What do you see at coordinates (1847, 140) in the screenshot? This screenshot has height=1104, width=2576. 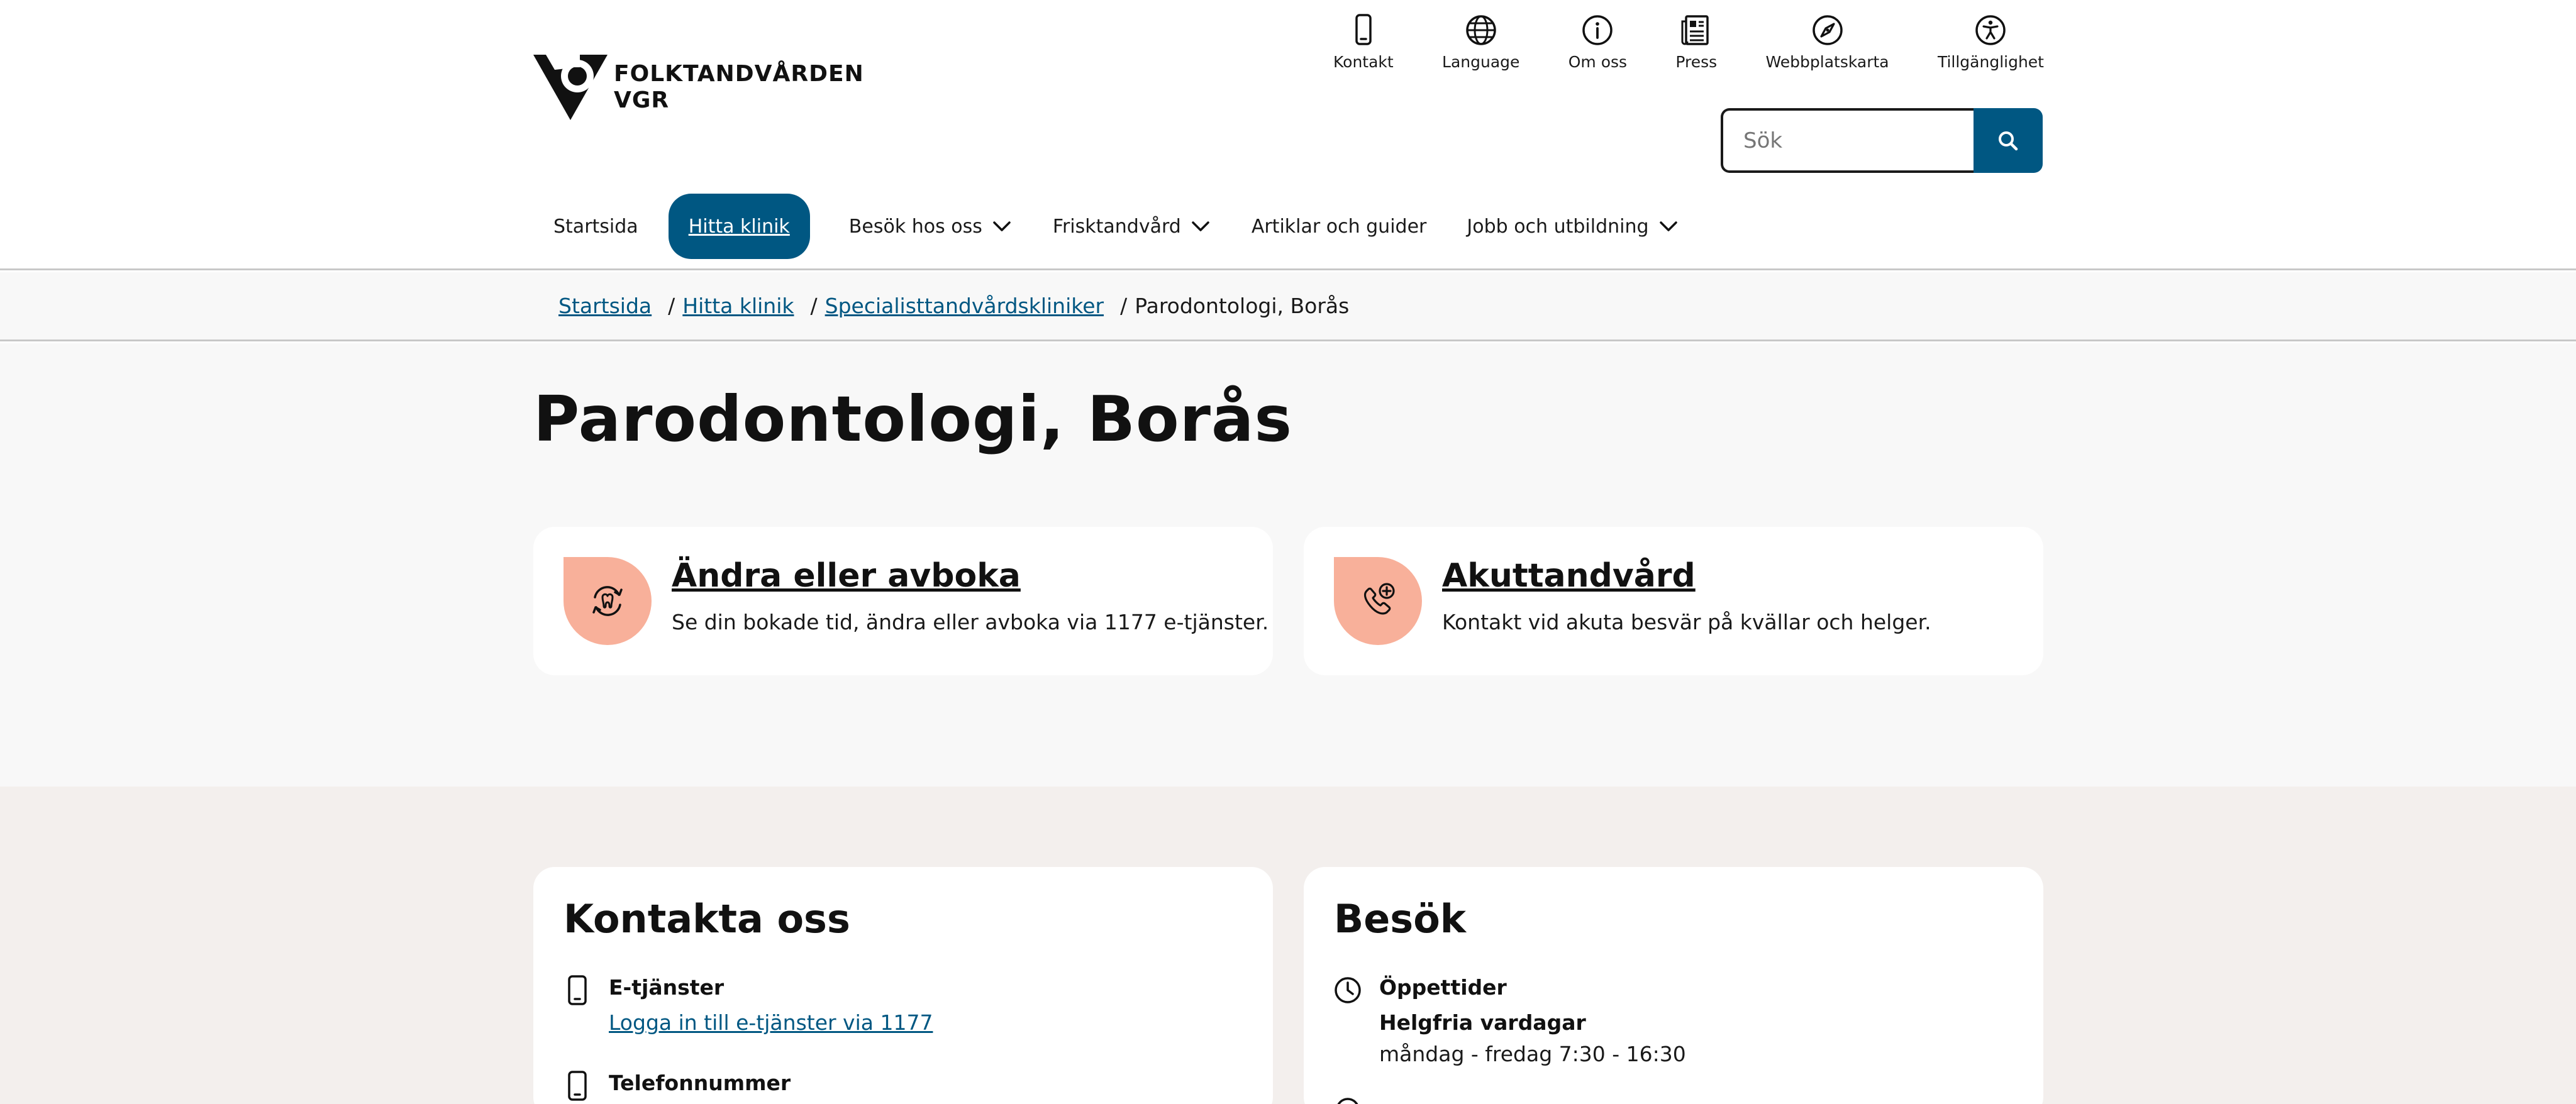 I see `search-input` at bounding box center [1847, 140].